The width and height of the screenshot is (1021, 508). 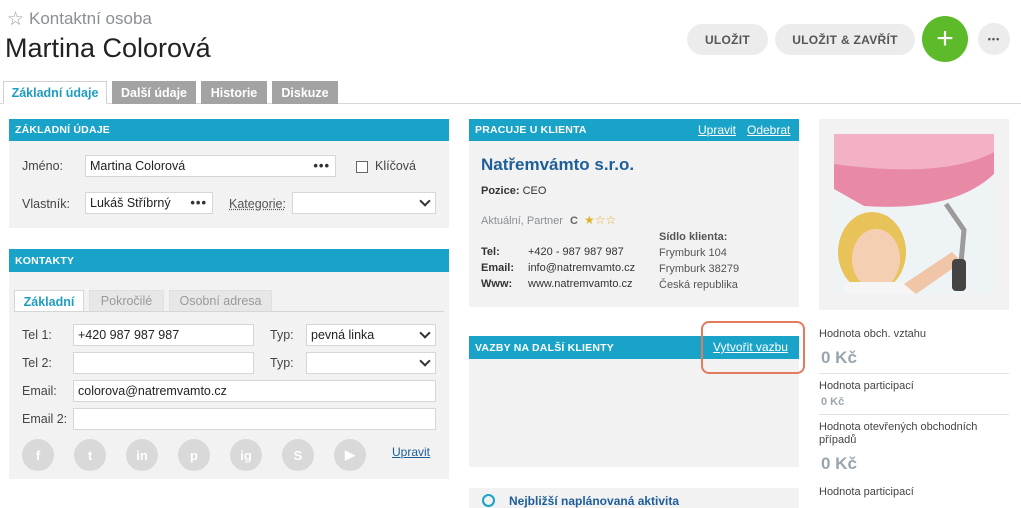 I want to click on hq-line3: Česká republika, so click(x=698, y=285).